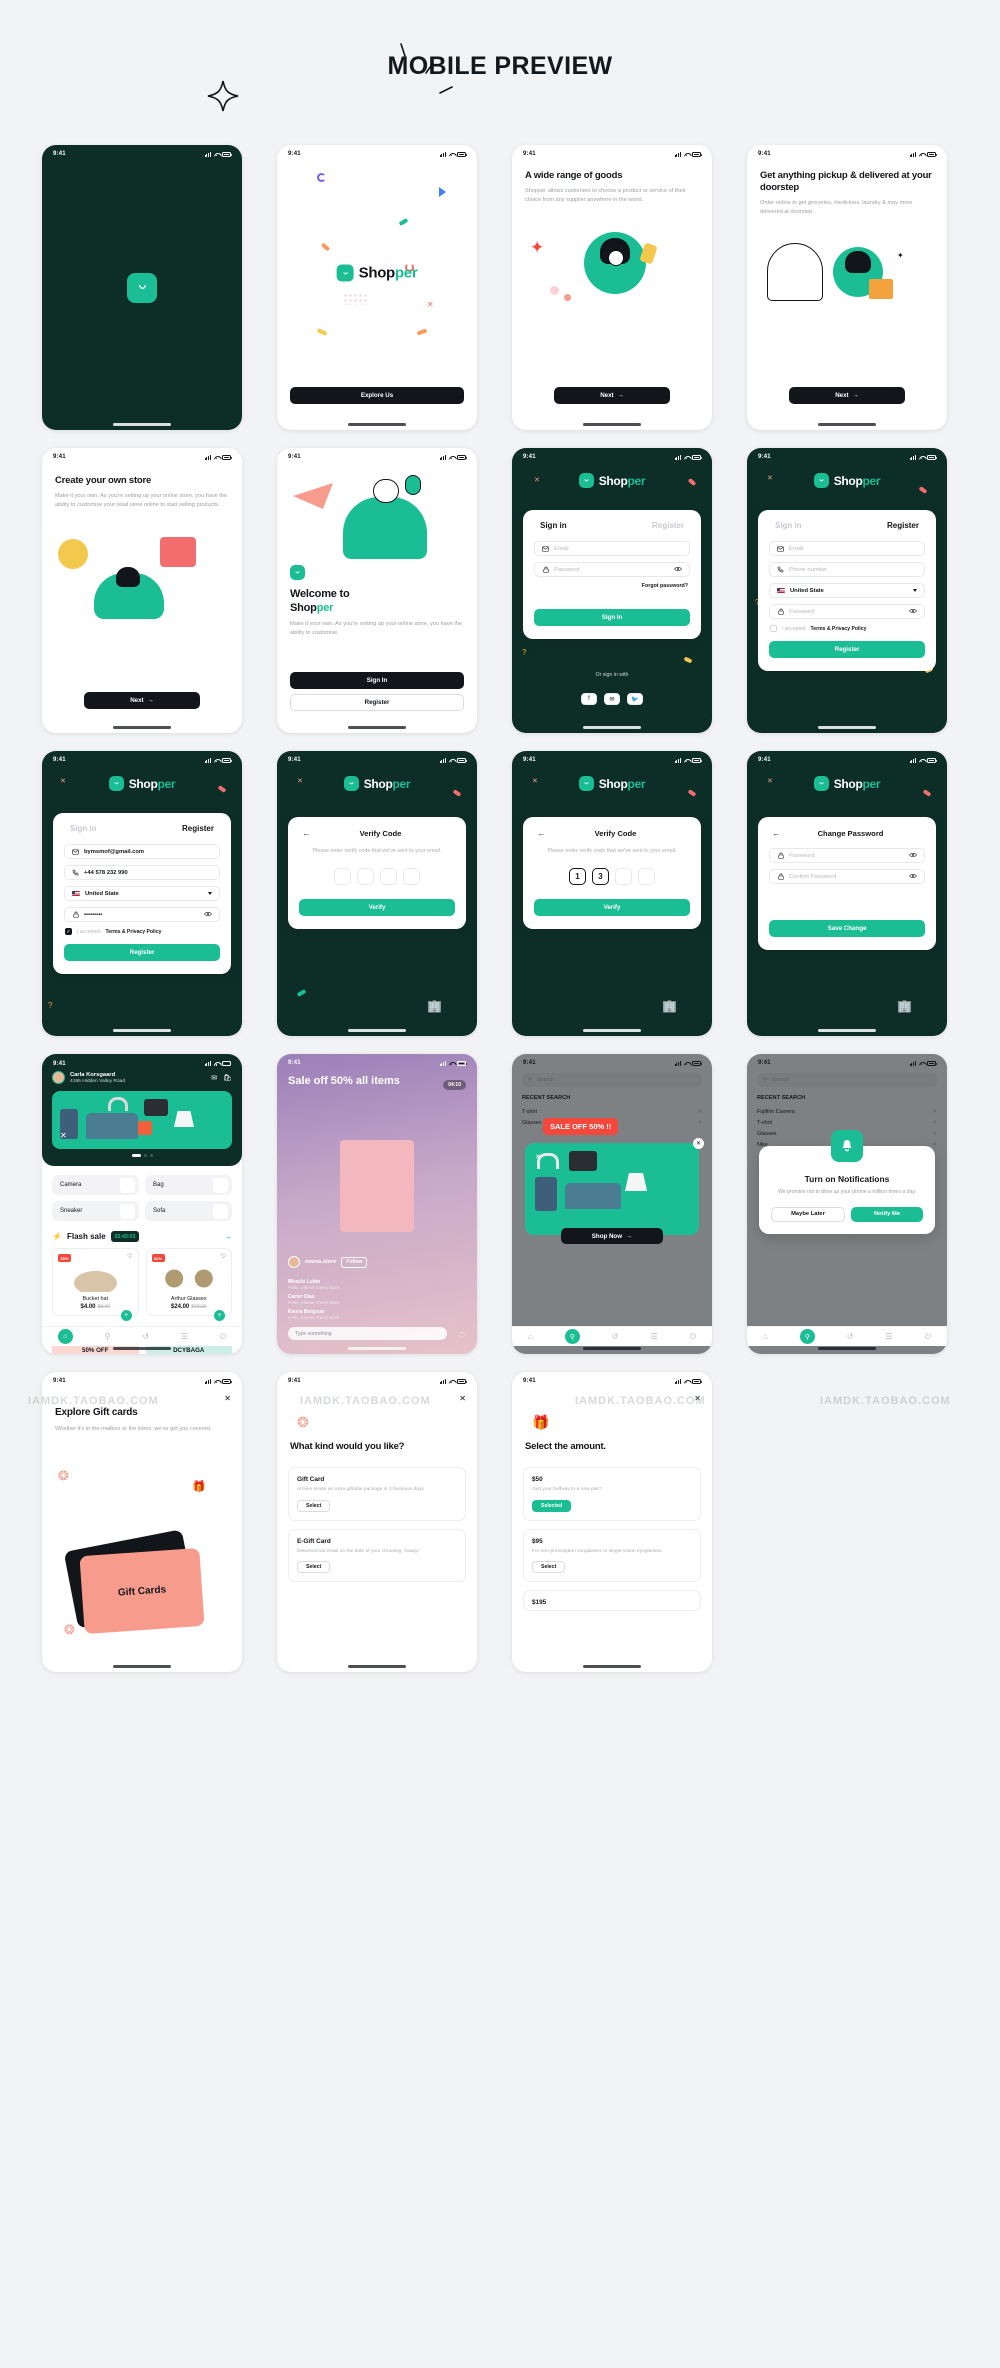  I want to click on otp-digit: 1, so click(577, 877).